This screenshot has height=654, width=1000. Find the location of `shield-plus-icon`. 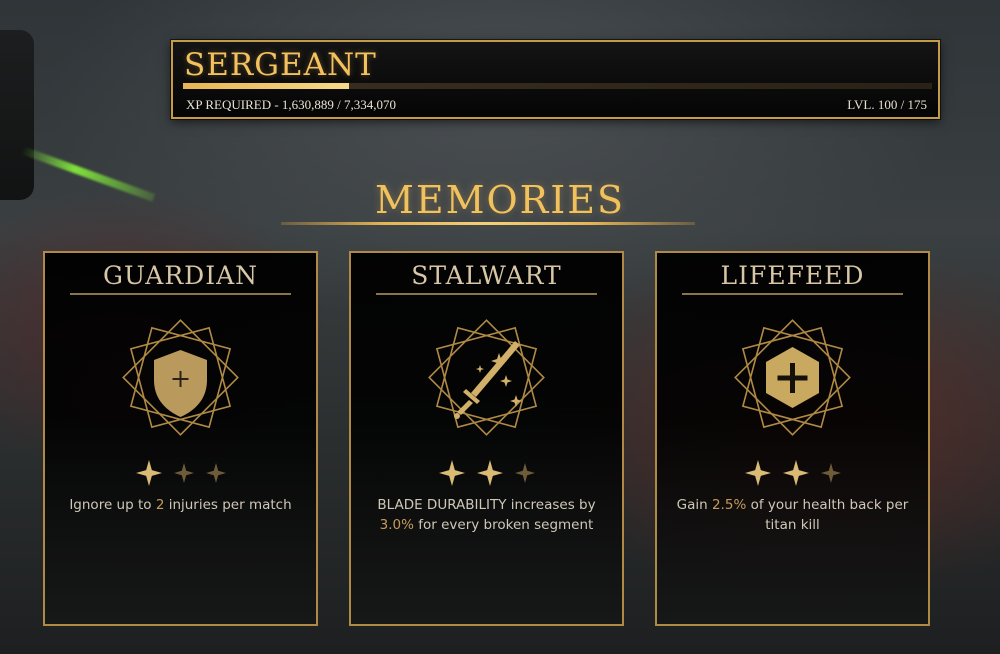

shield-plus-icon is located at coordinates (180, 377).